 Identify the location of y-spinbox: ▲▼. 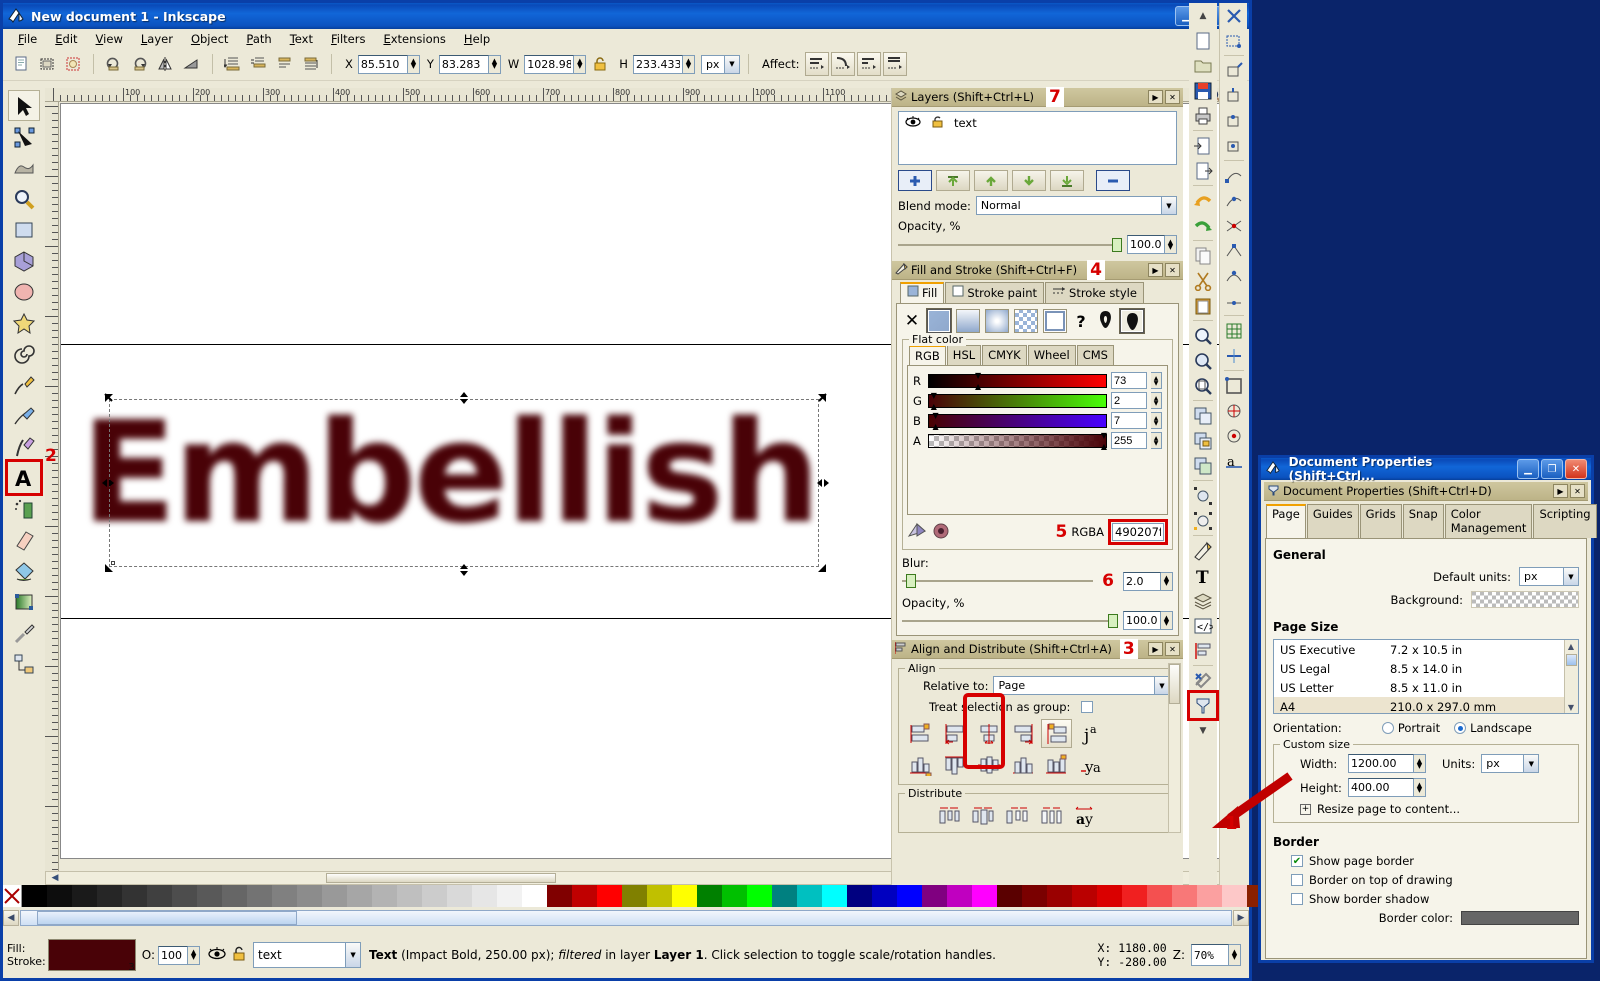
(469, 64).